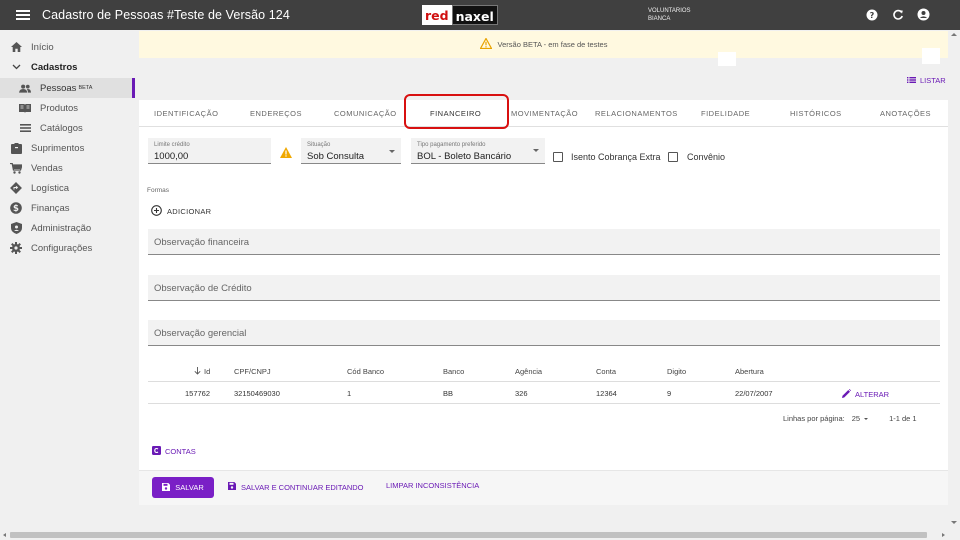 Image resolution: width=960 pixels, height=540 pixels. What do you see at coordinates (558, 157) in the screenshot?
I see `isento-cobranca-checkbox` at bounding box center [558, 157].